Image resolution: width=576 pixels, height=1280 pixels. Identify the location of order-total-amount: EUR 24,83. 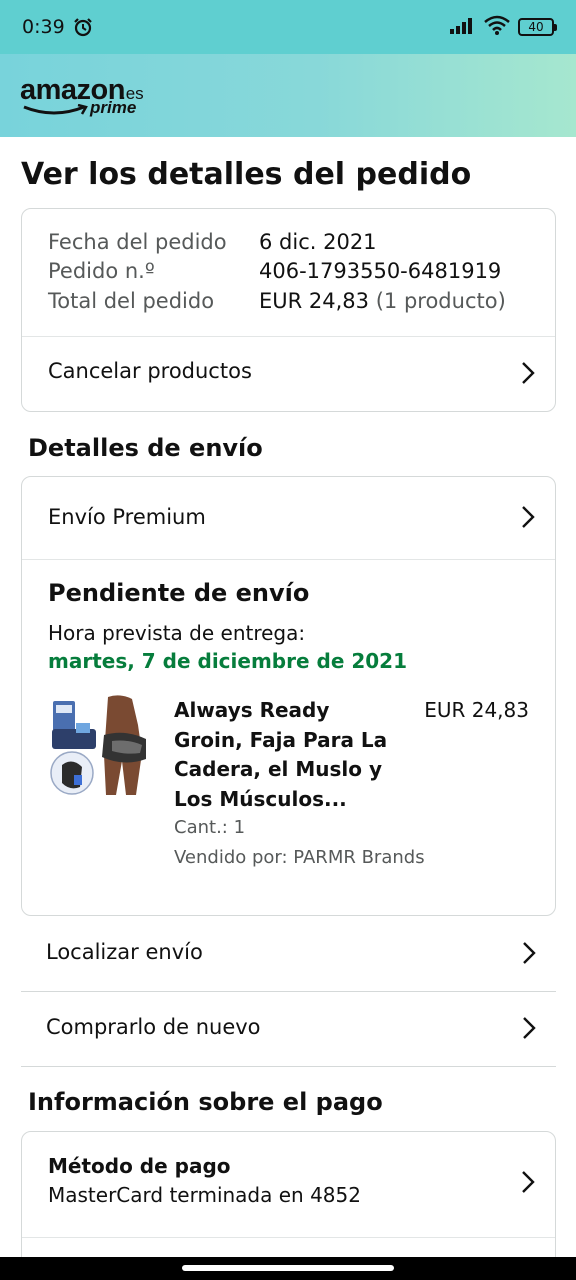
(314, 301).